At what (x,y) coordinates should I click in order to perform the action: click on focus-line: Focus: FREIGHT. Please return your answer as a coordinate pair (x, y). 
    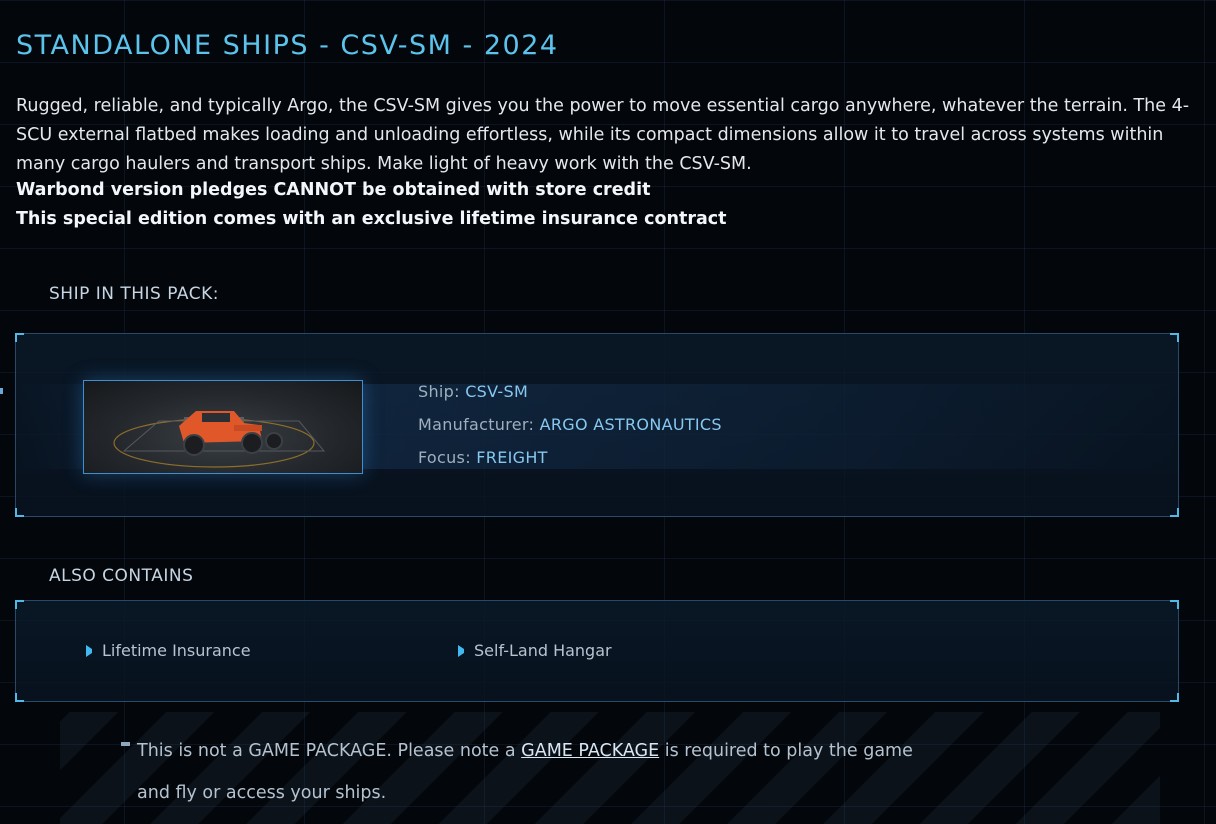
    Looking at the image, I should click on (483, 457).